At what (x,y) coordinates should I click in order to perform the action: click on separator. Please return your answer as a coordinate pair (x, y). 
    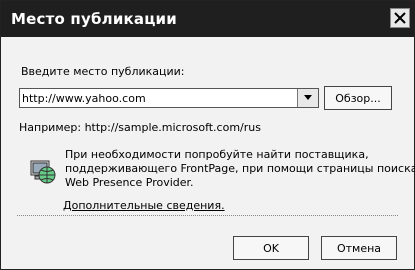
    Looking at the image, I should click on (207, 215).